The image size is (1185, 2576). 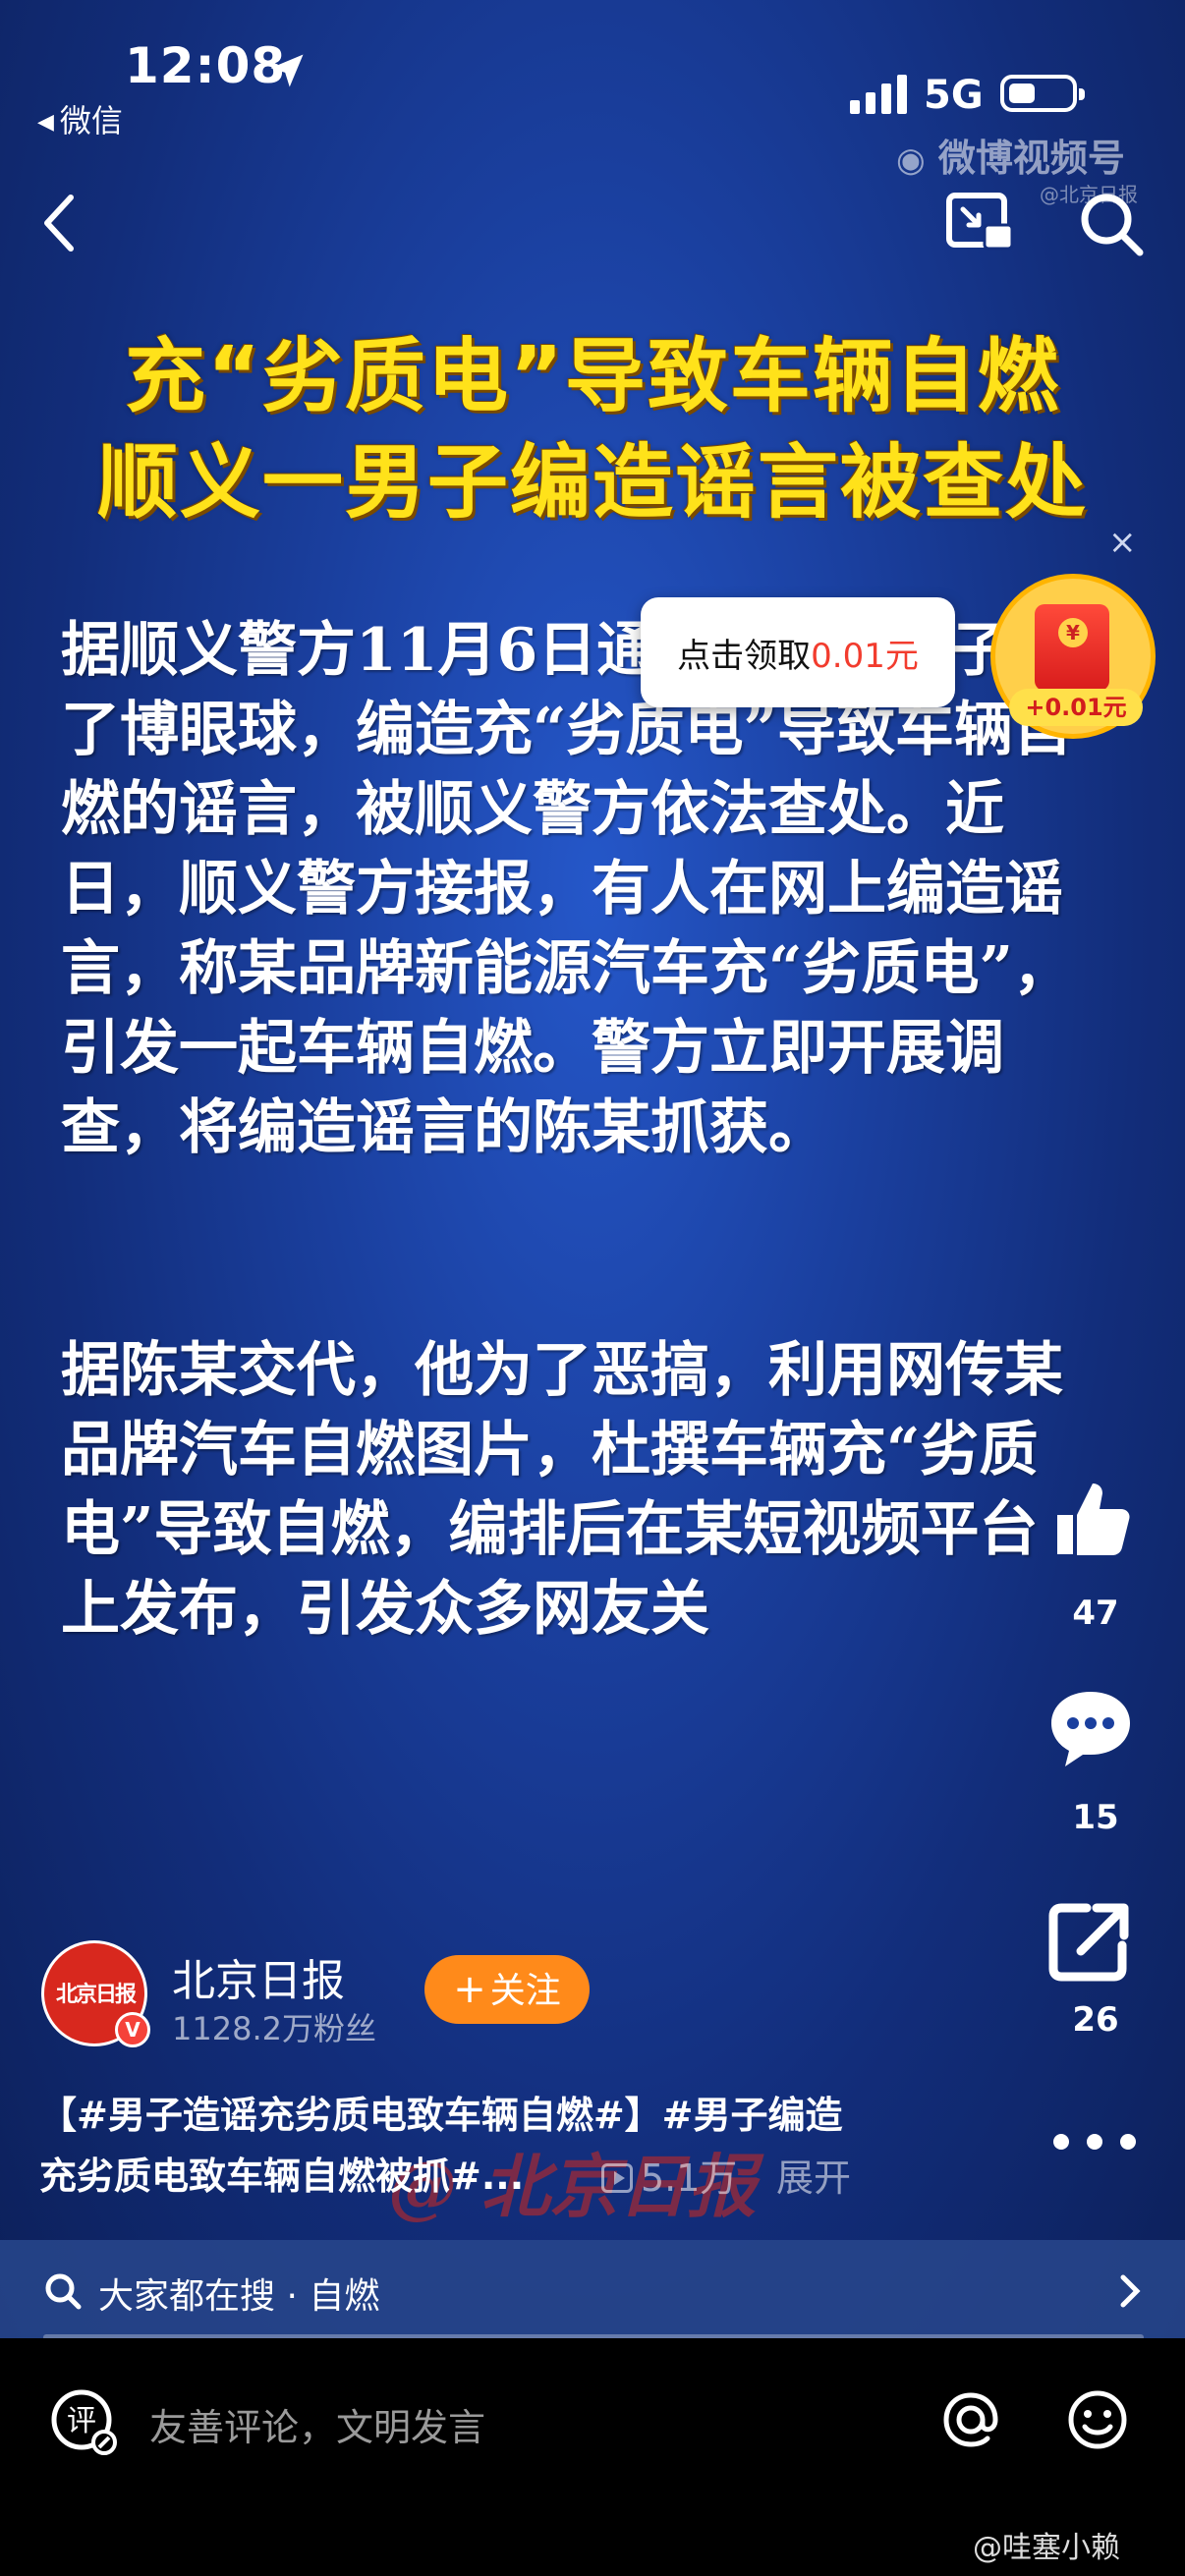 What do you see at coordinates (1091, 1939) in the screenshot?
I see `share-icon` at bounding box center [1091, 1939].